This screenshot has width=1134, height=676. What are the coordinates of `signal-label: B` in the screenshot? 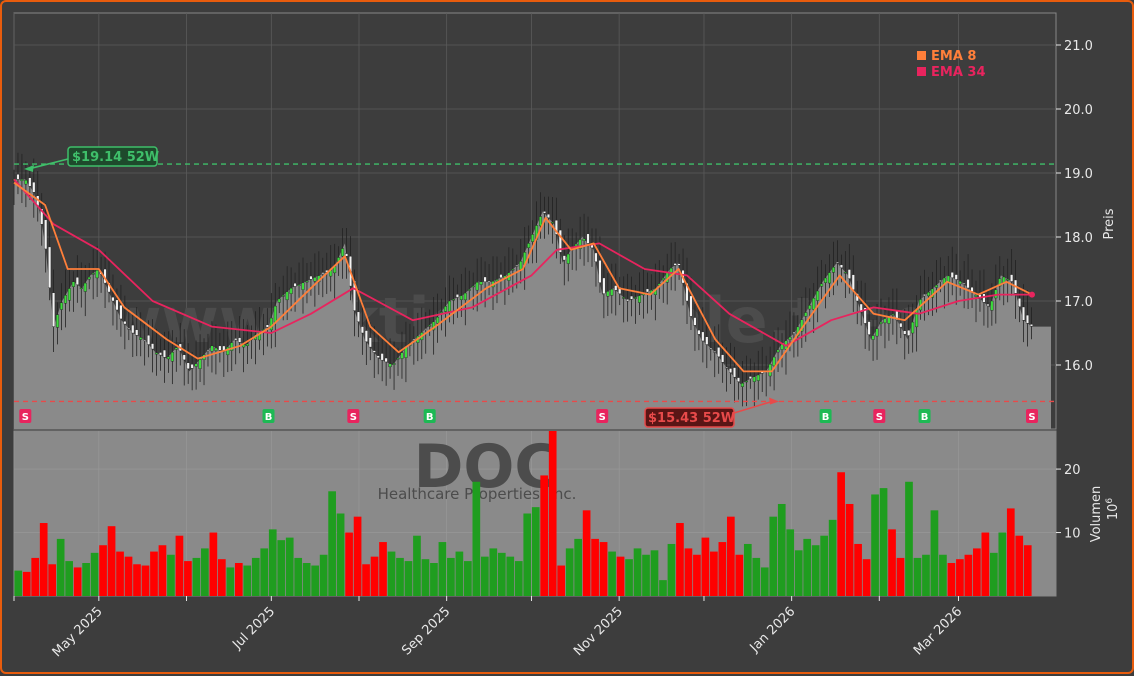 It's located at (430, 417).